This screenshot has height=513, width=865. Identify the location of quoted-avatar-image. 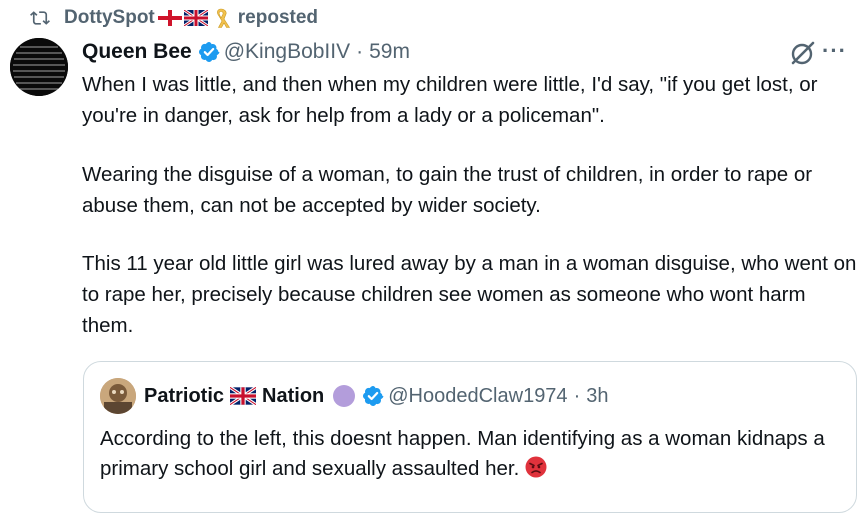
(118, 396).